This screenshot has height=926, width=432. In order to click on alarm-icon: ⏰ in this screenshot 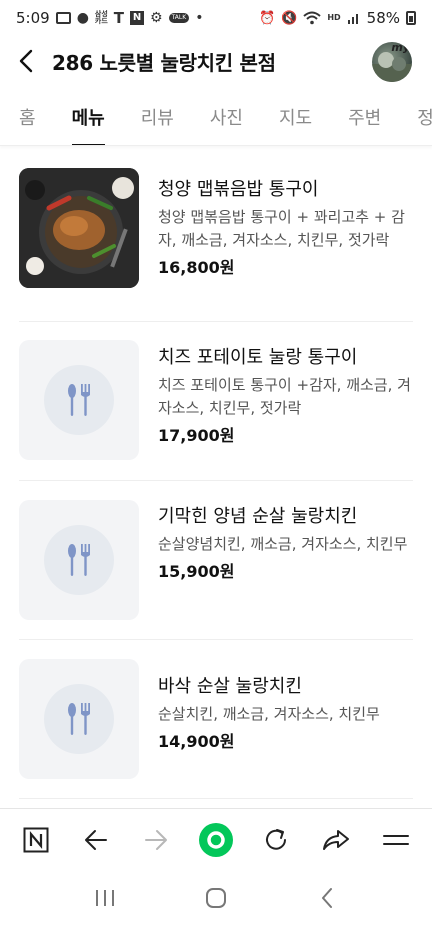, I will do `click(267, 18)`.